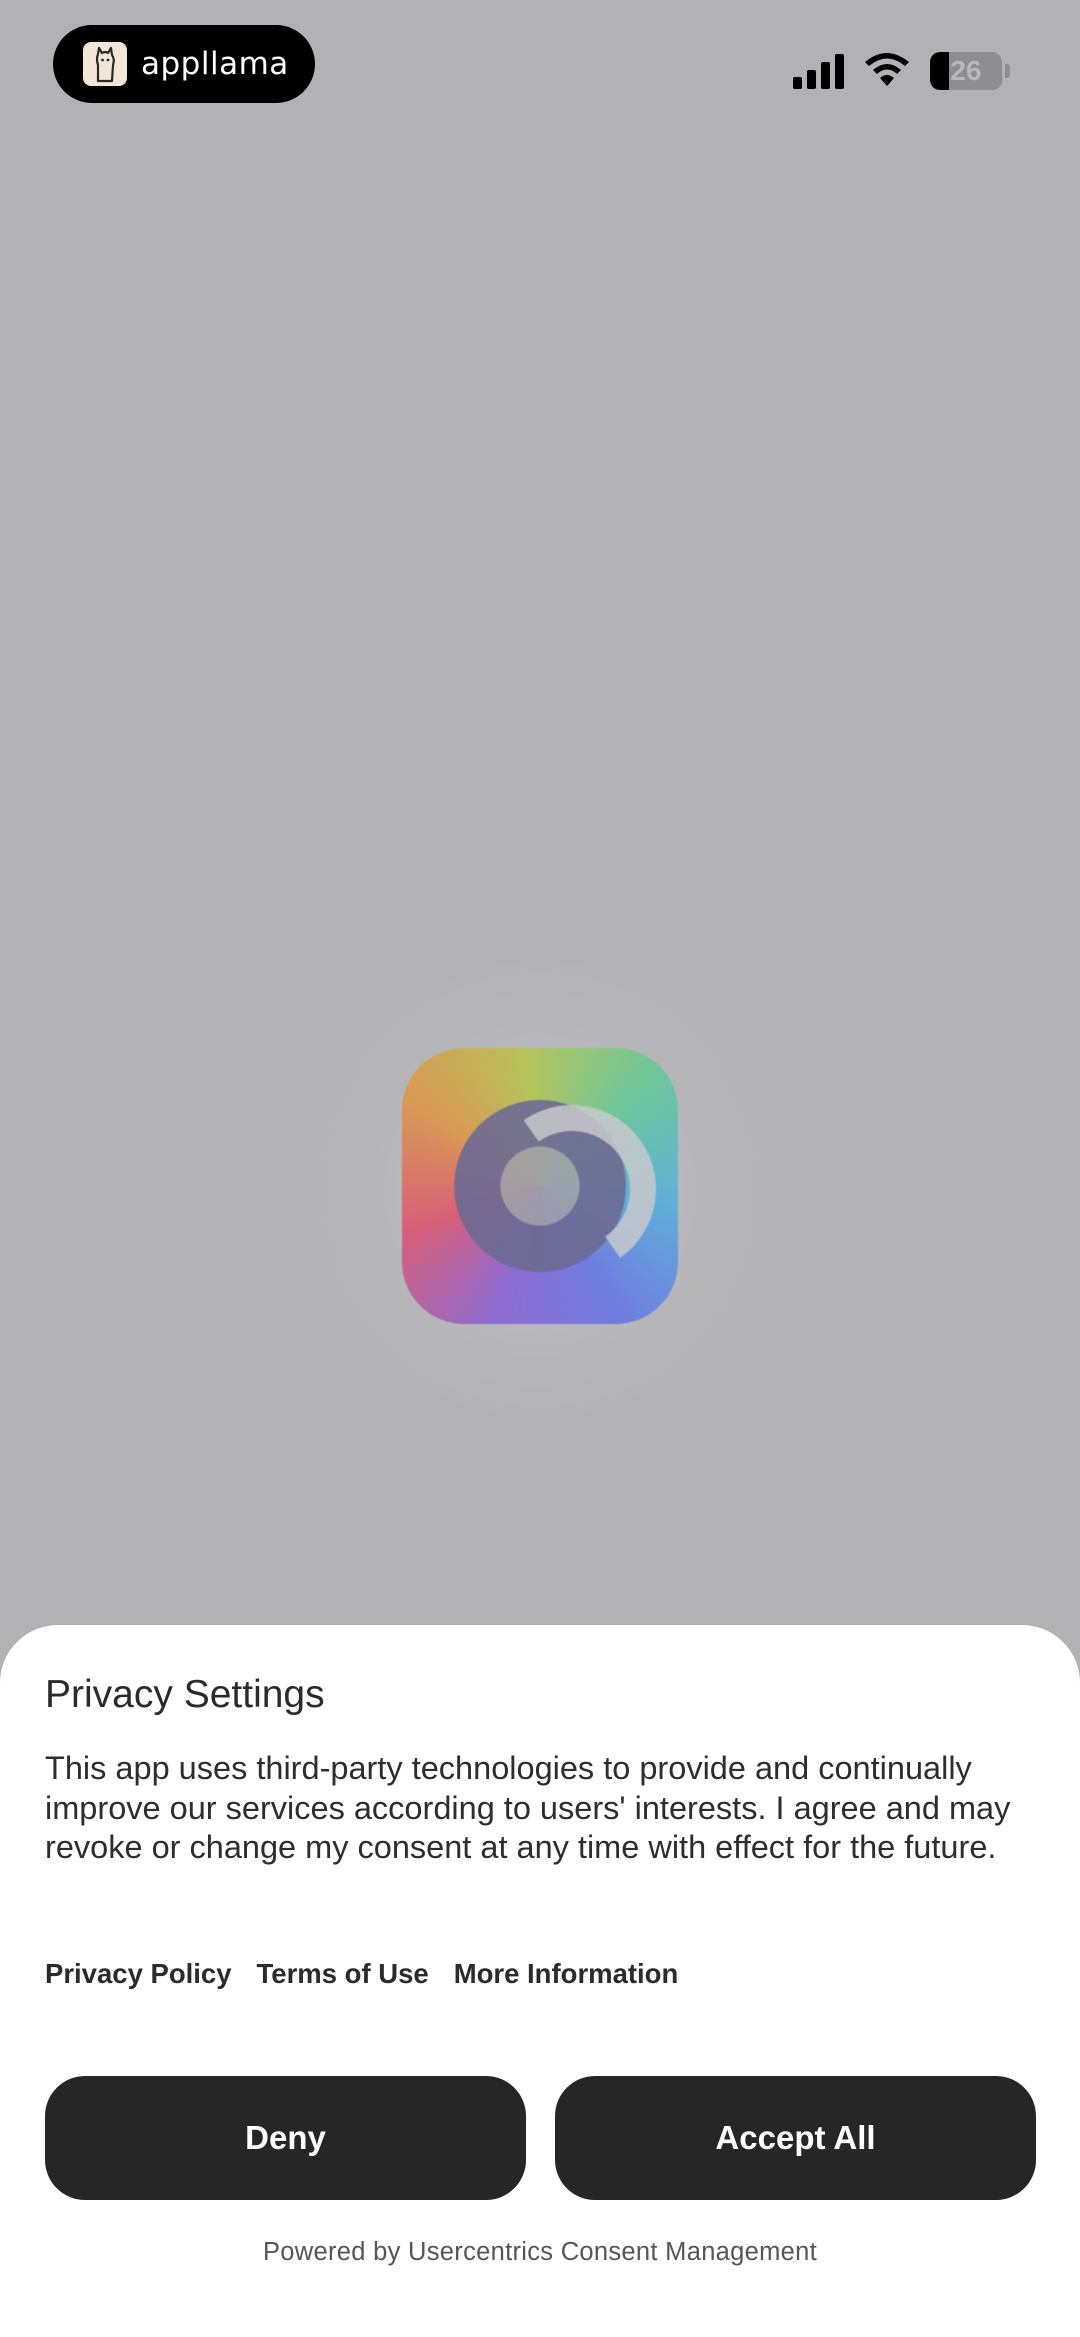 This screenshot has width=1080, height=2337. Describe the element at coordinates (887, 71) in the screenshot. I see `wifi-icon` at that location.